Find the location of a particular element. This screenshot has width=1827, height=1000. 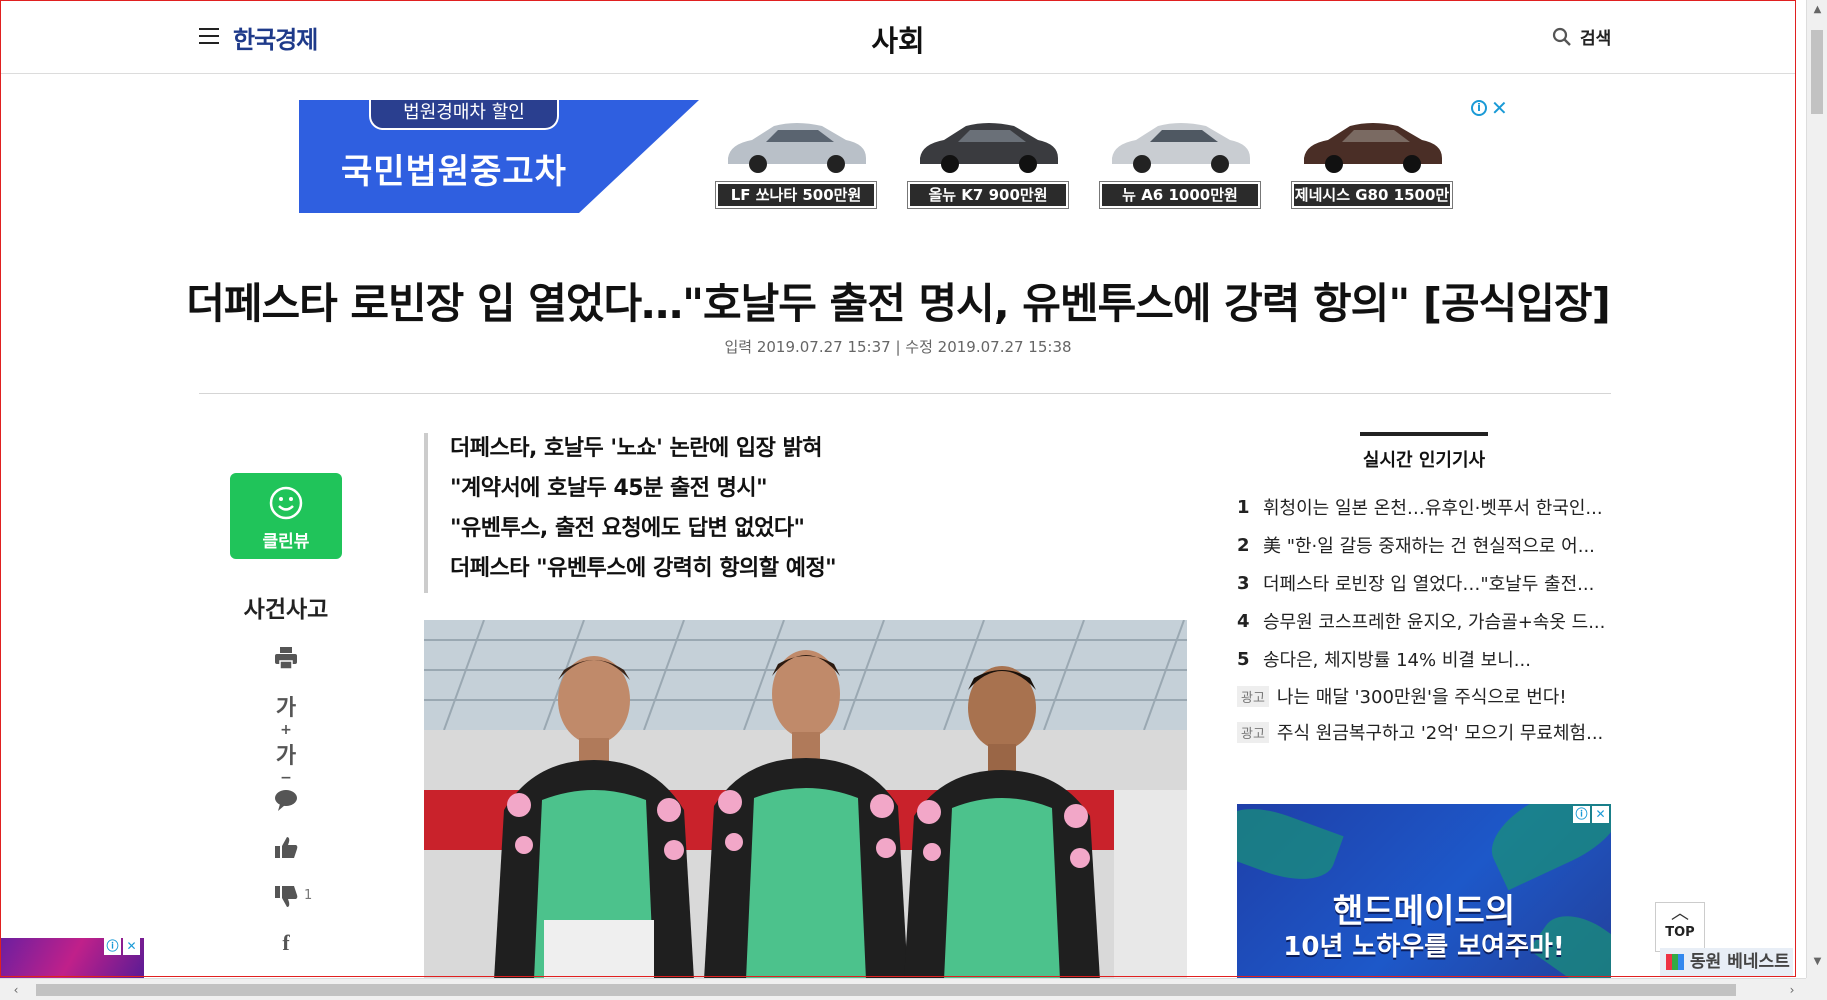

car-label: 올뉴 K7 900만원 is located at coordinates (988, 195).